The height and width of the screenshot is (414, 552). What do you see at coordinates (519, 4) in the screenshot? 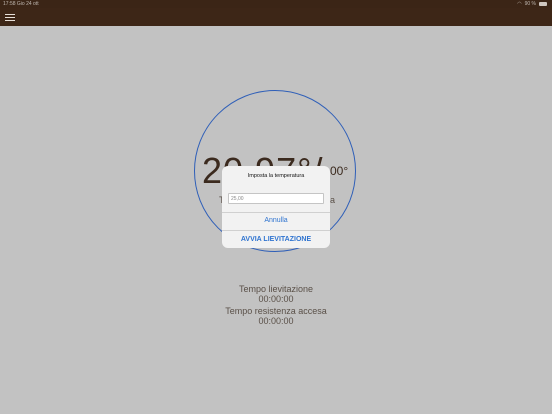
I see `wifi-icon: ◠` at bounding box center [519, 4].